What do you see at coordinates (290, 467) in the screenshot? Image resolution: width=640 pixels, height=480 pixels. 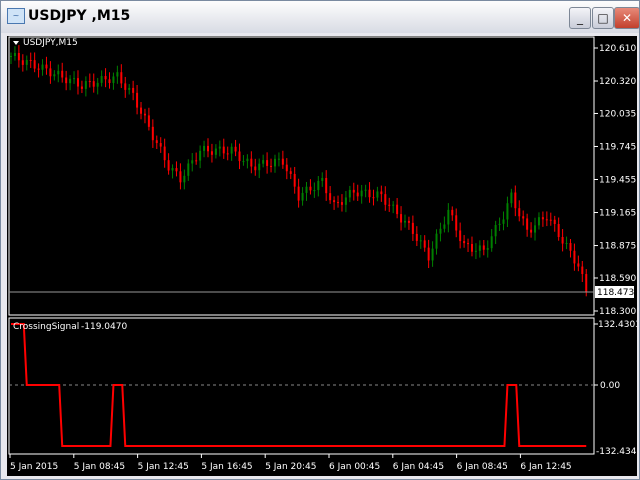 I see `time-label: 5 Jan 20:45` at bounding box center [290, 467].